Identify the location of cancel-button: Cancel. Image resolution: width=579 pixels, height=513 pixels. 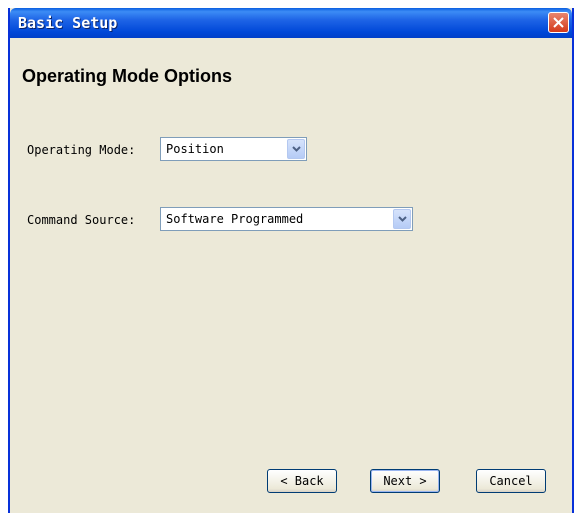
(511, 481).